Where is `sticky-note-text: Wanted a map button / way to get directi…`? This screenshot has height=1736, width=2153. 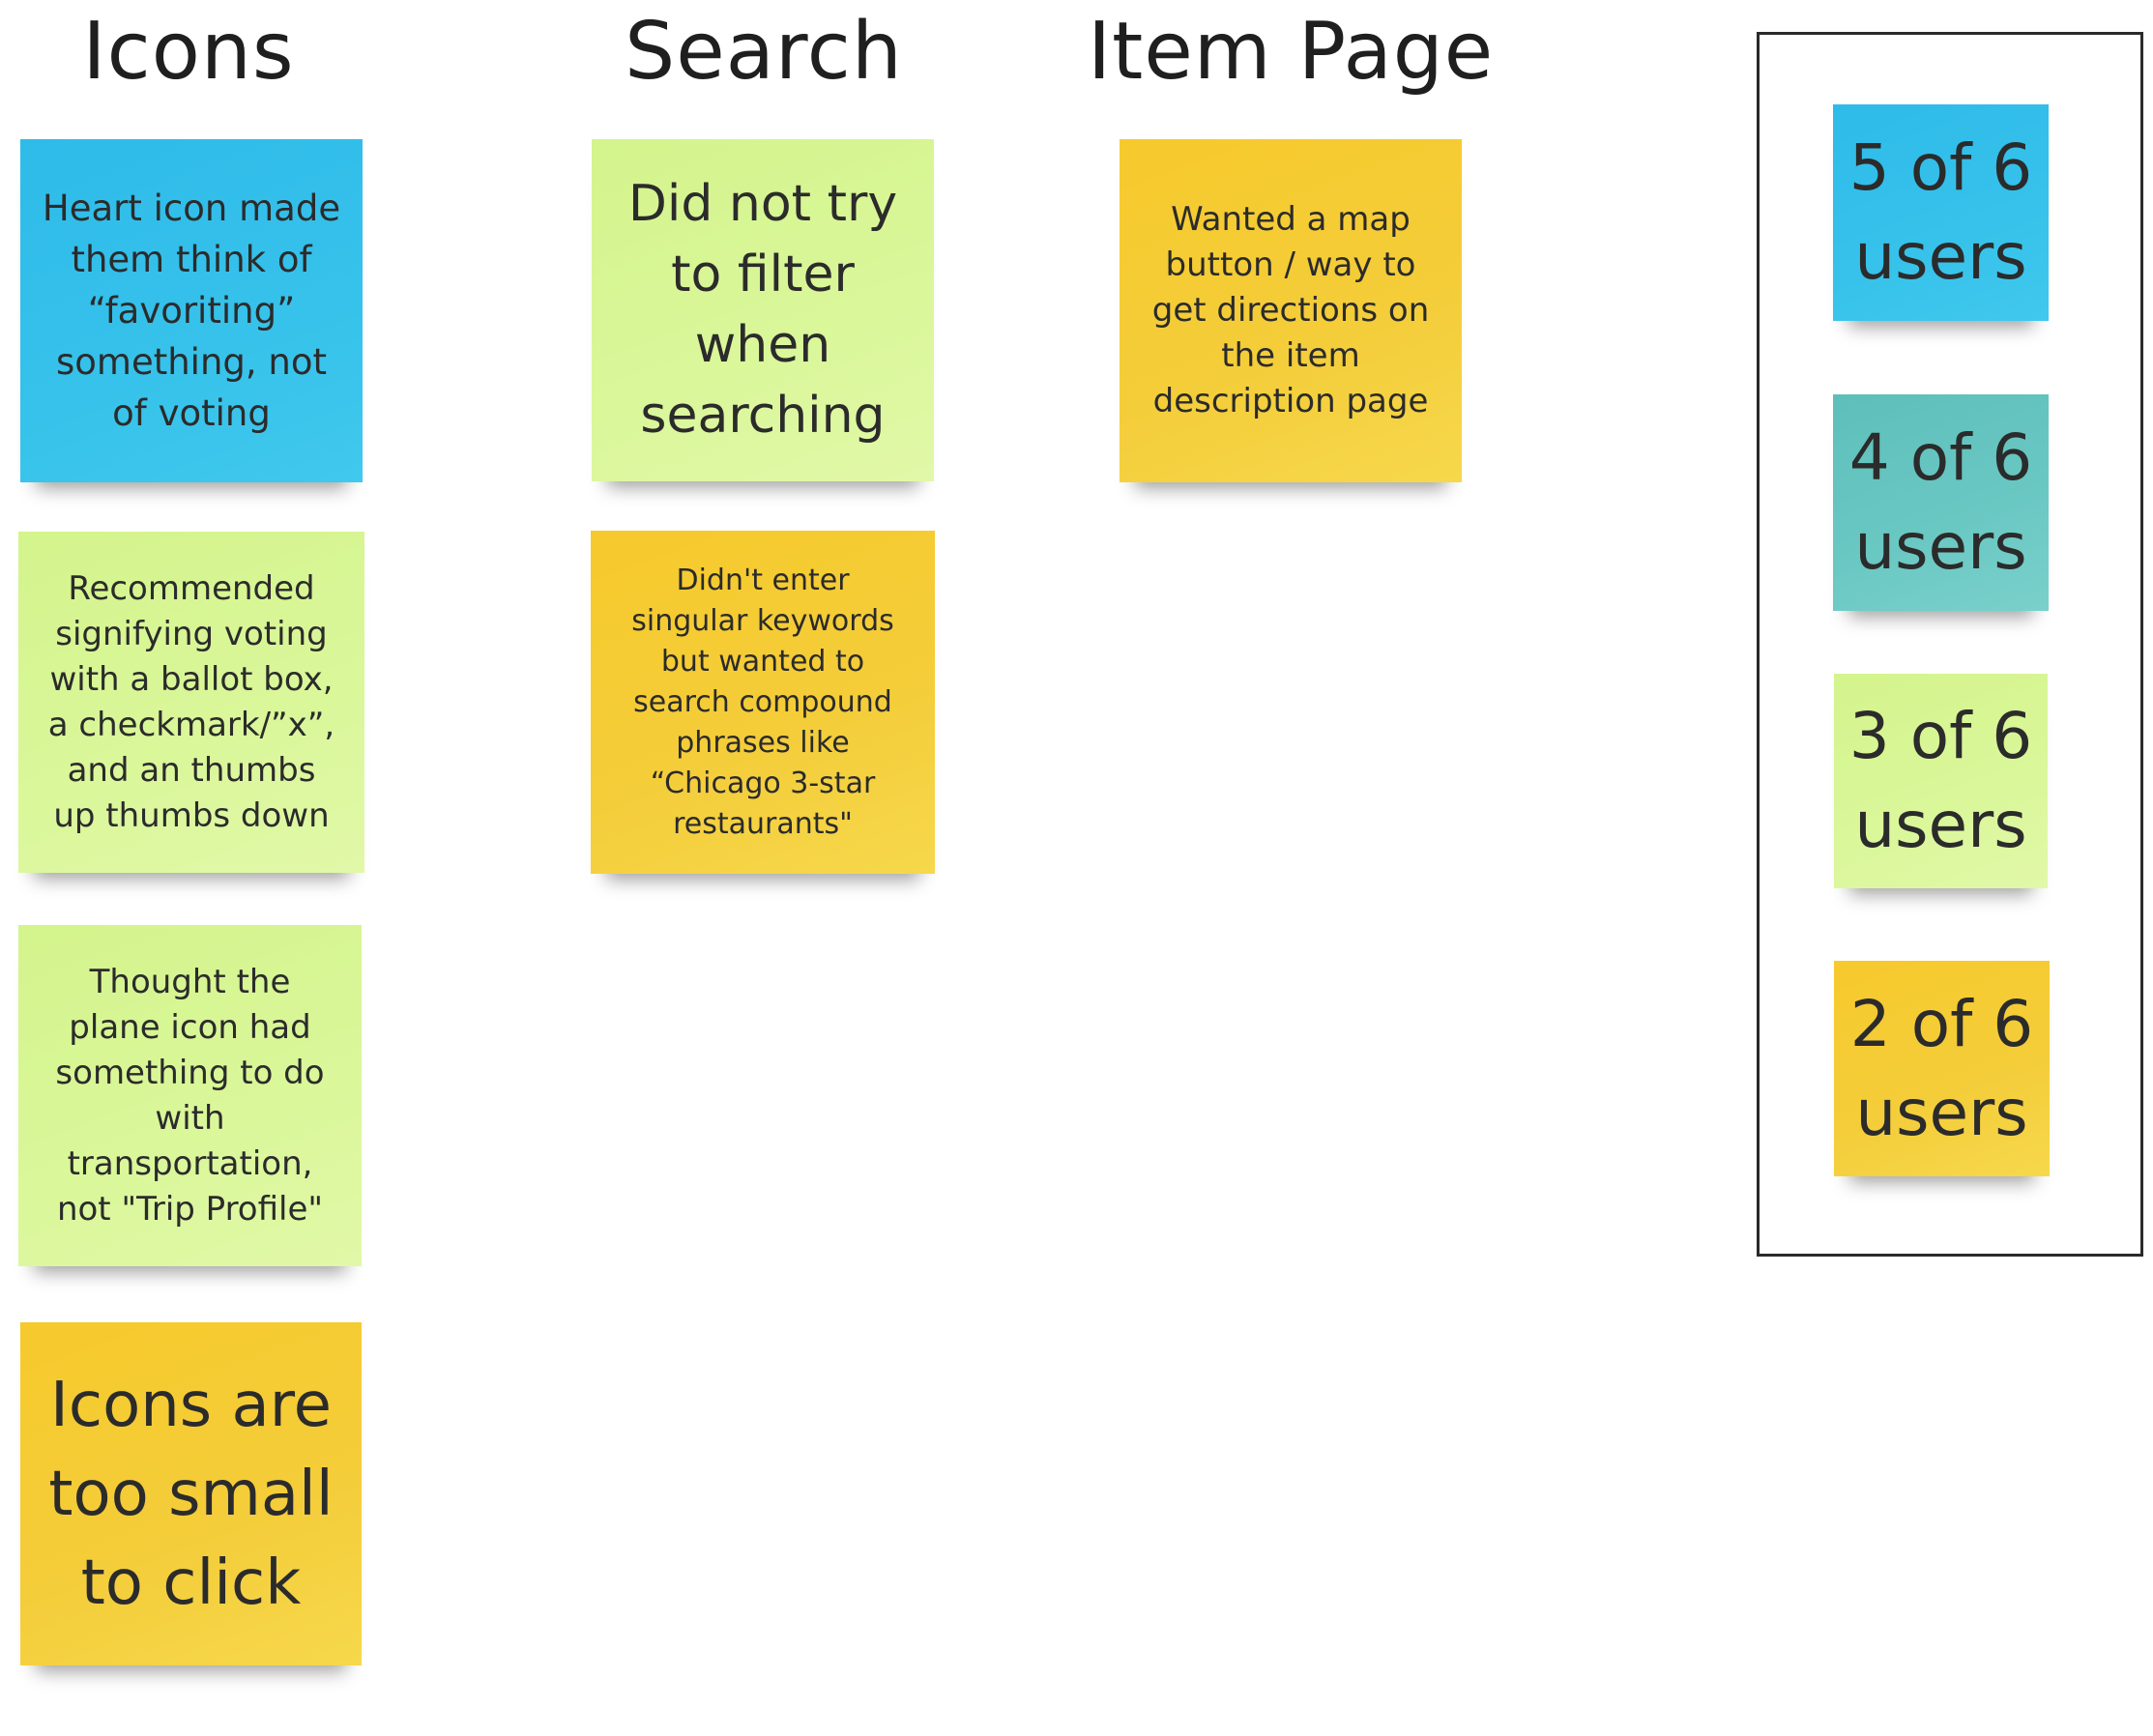
sticky-note-text: Wanted a map button / way to get directi… is located at coordinates (1290, 310).